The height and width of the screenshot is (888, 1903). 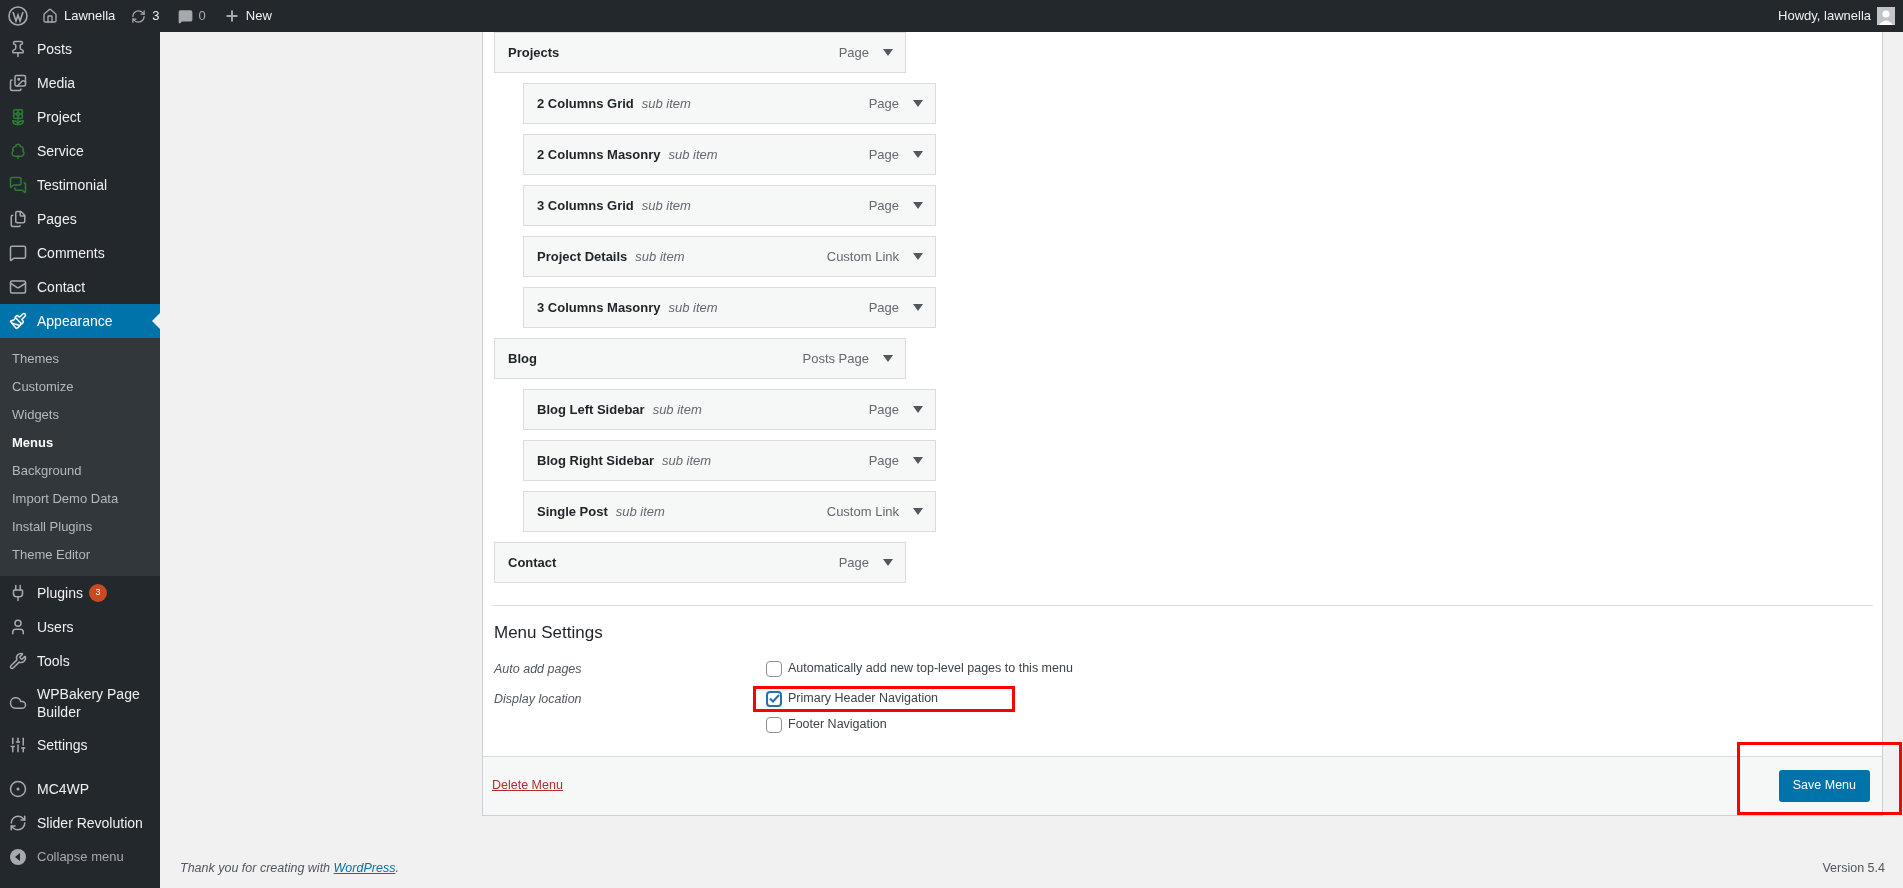 What do you see at coordinates (18, 321) in the screenshot?
I see `paintbrush-icon` at bounding box center [18, 321].